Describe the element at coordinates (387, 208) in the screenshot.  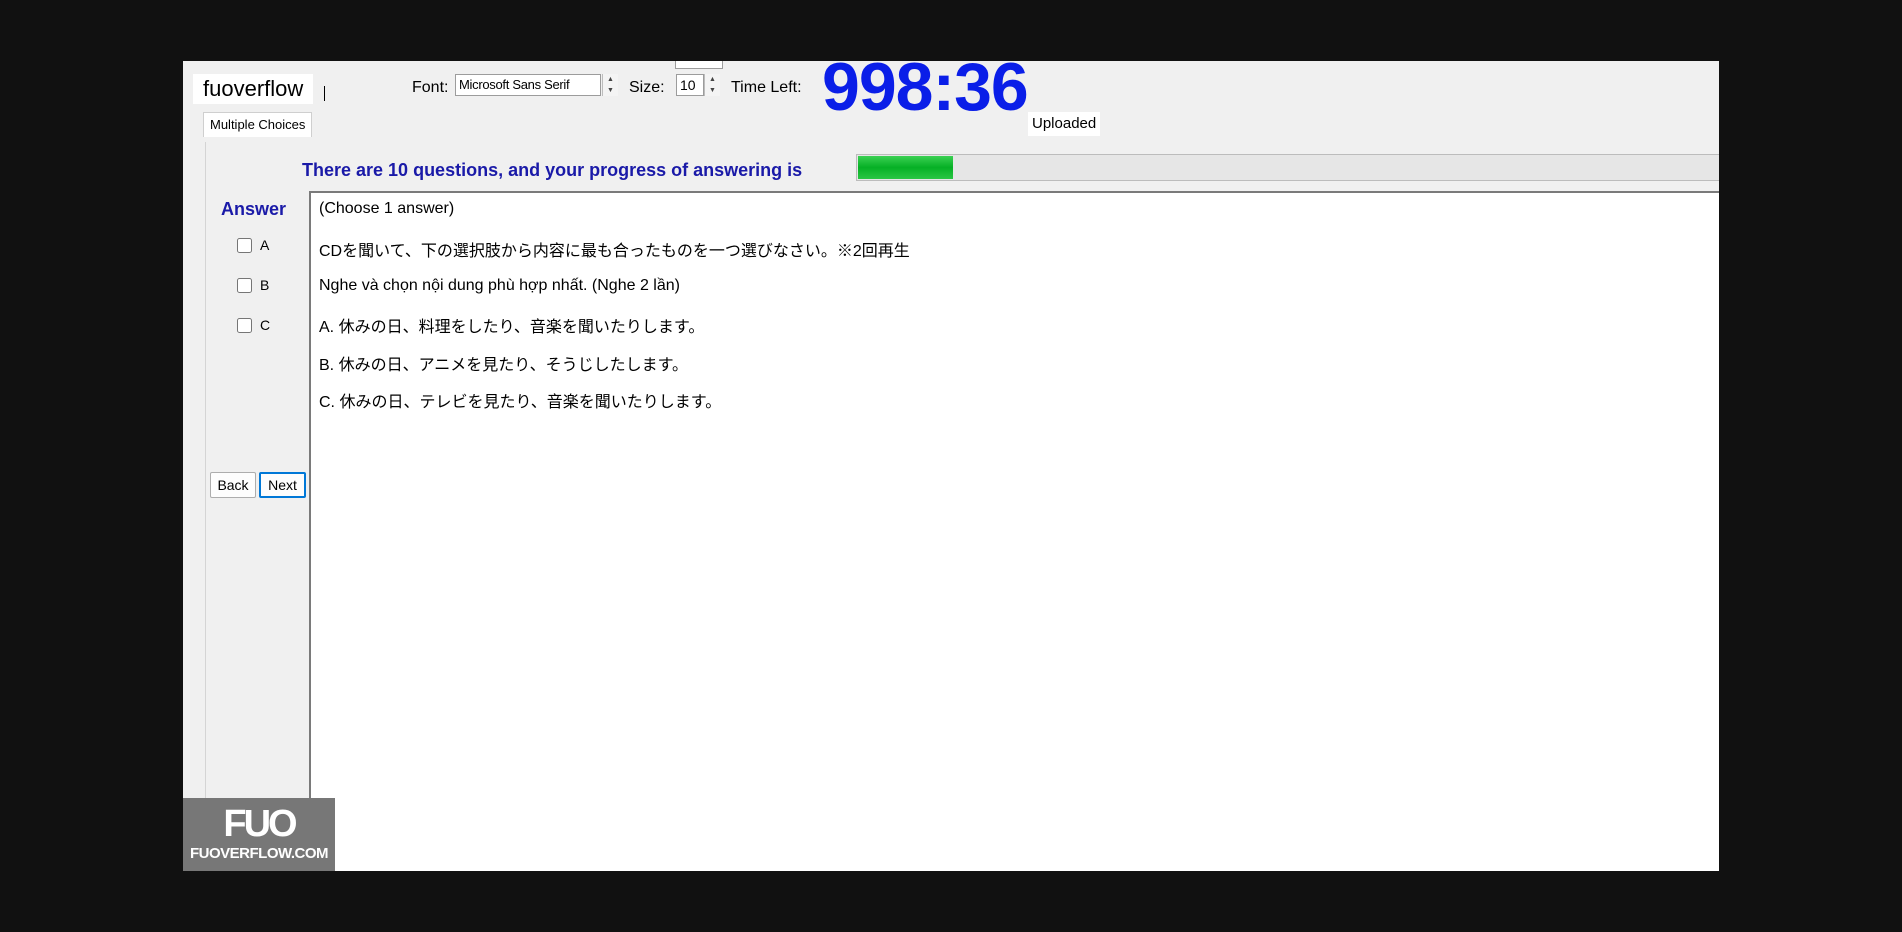
I see `question-instruction: (Choose 1 answer)` at that location.